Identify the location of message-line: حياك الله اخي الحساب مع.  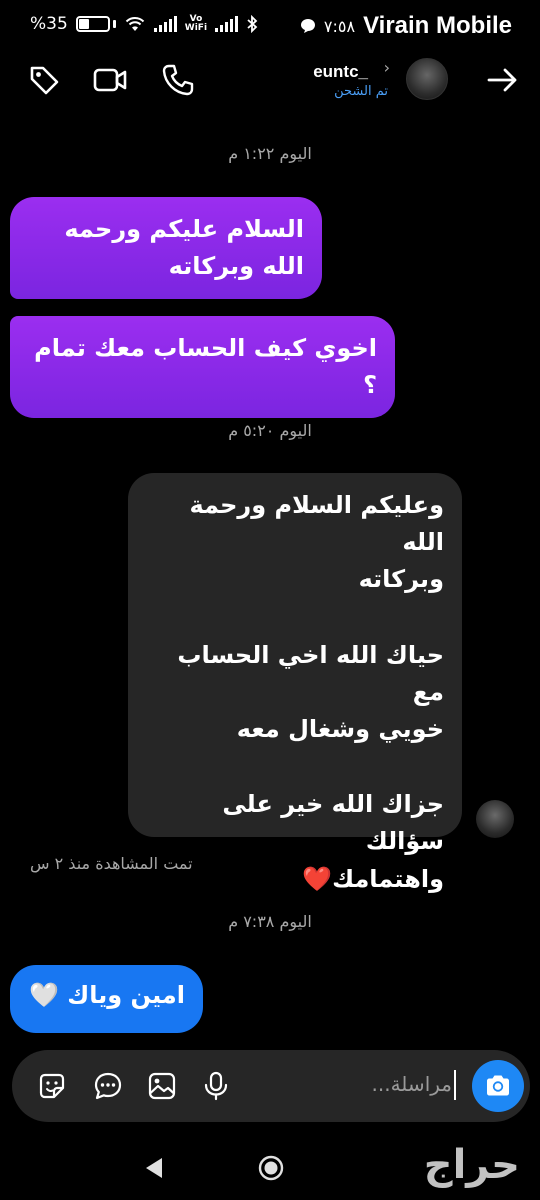
(310, 673).